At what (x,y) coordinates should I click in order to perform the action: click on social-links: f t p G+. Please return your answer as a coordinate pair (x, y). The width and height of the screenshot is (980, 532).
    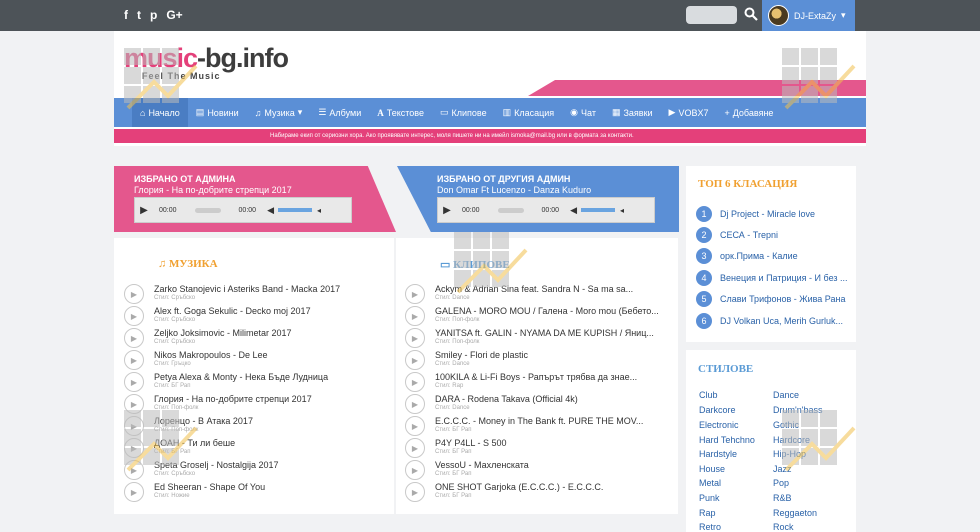
    Looking at the image, I should click on (153, 15).